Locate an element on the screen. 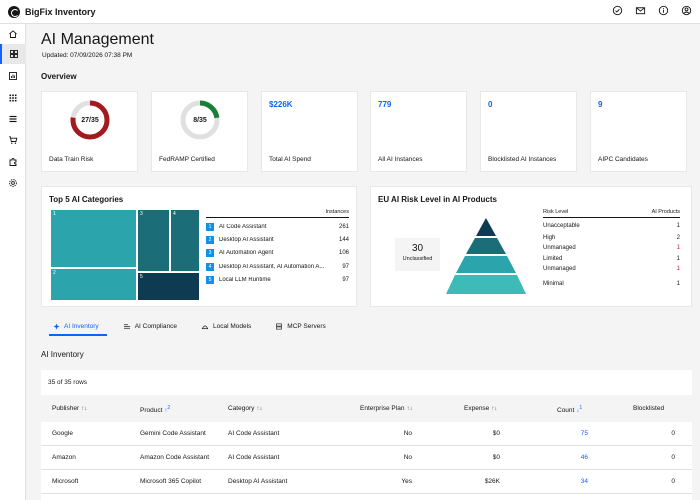  category-instances: 144 is located at coordinates (343, 239).